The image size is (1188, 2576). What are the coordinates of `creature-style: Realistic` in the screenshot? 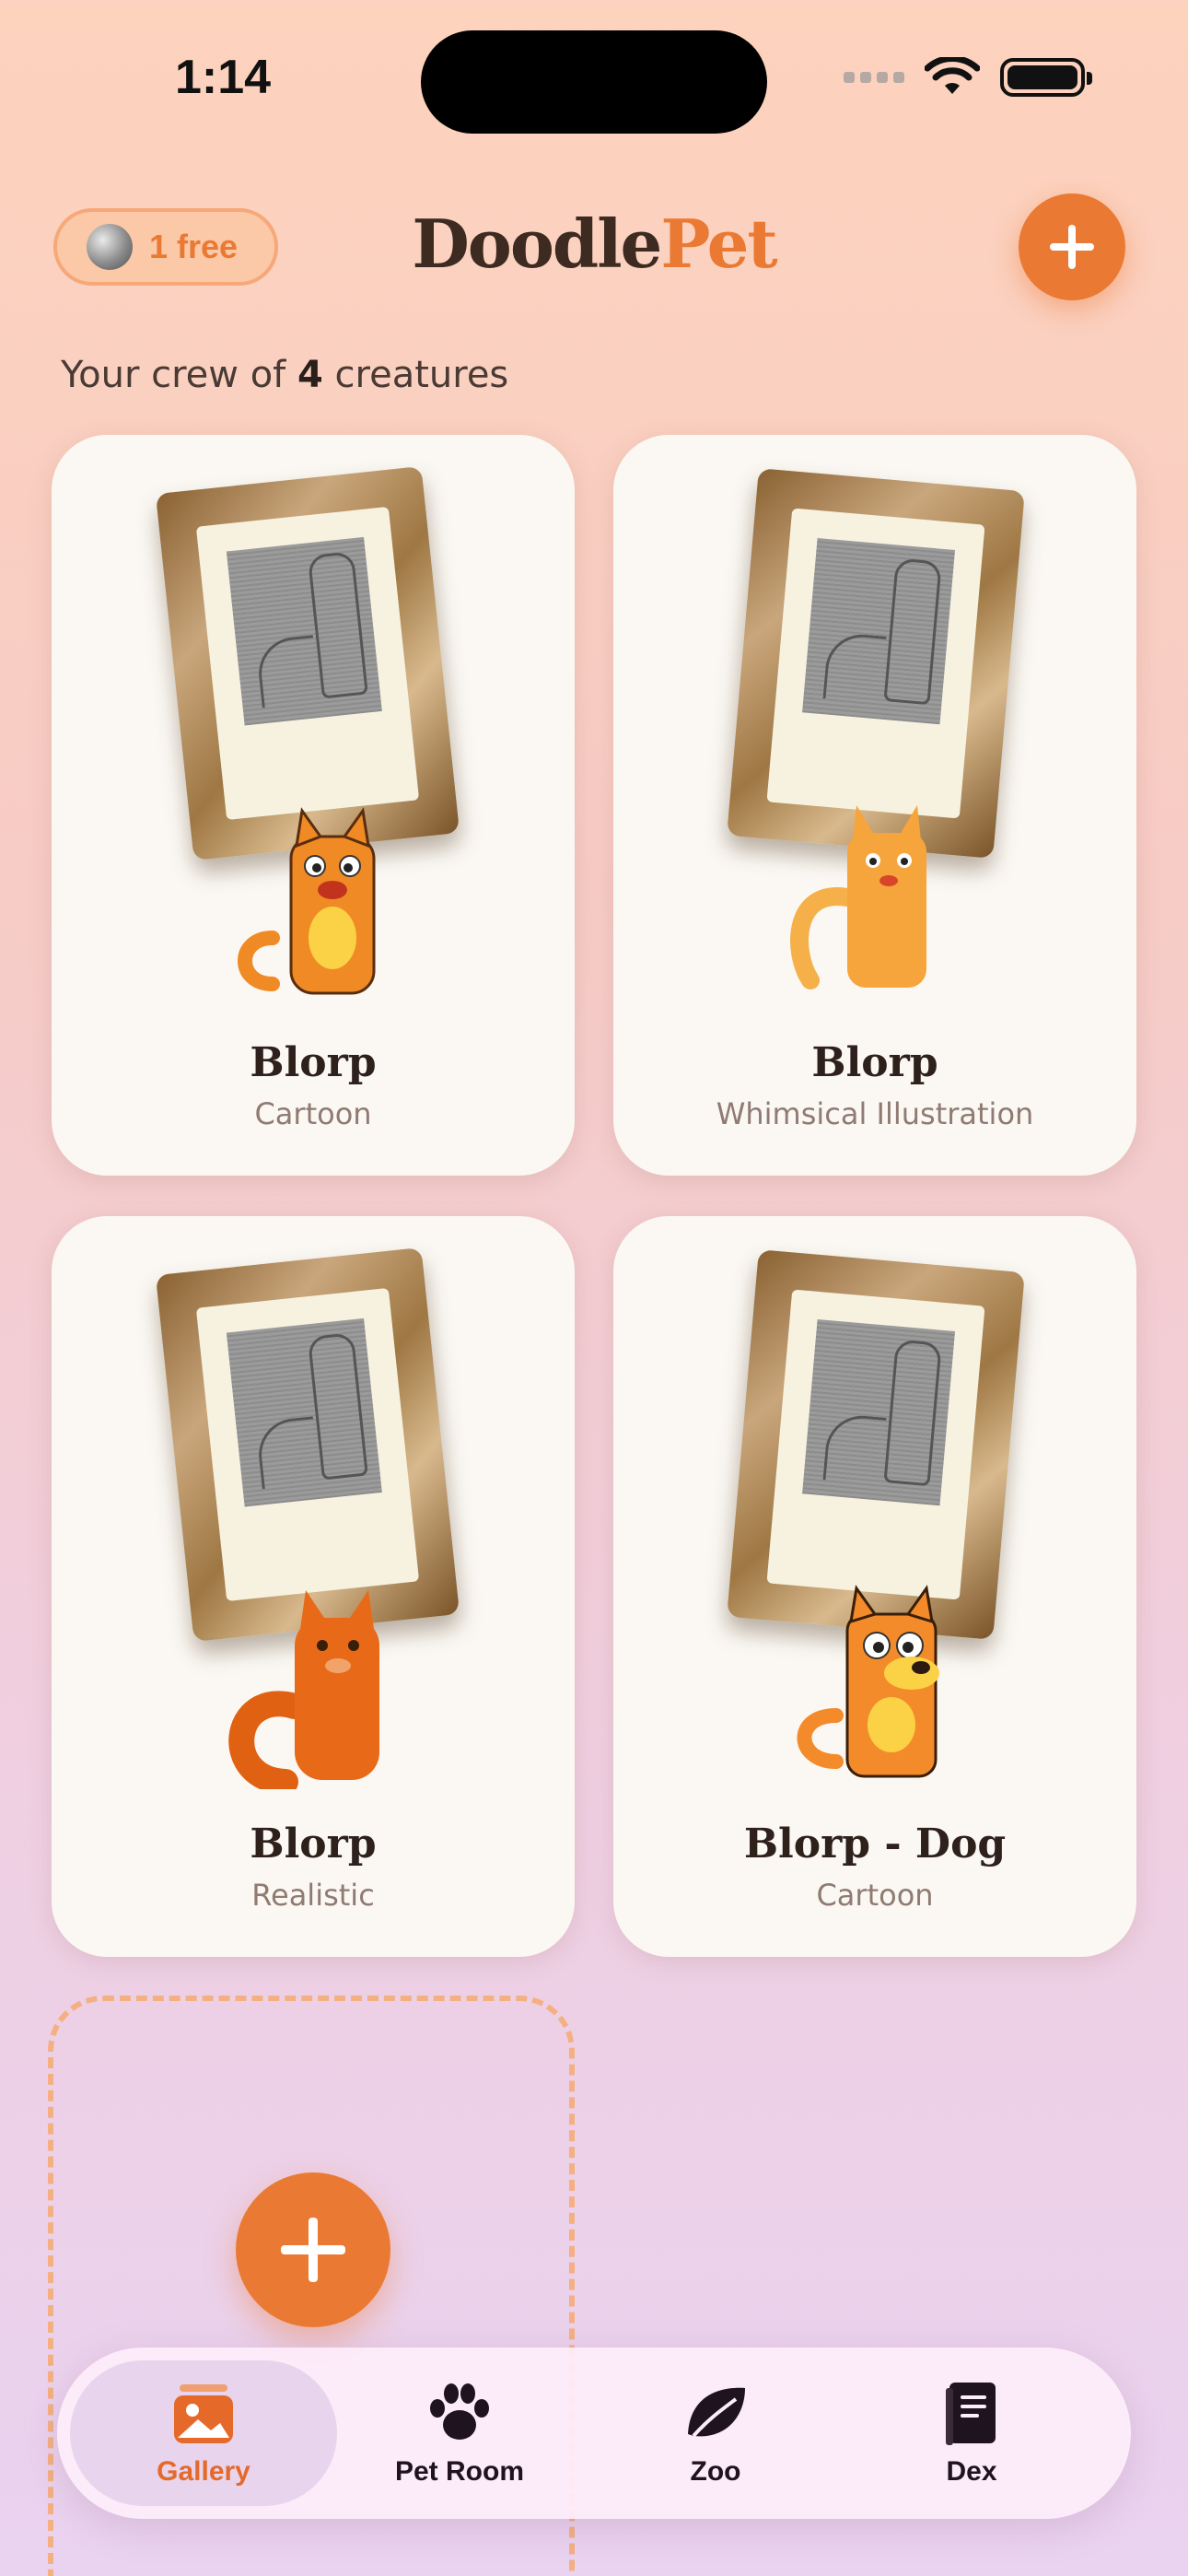 It's located at (313, 1895).